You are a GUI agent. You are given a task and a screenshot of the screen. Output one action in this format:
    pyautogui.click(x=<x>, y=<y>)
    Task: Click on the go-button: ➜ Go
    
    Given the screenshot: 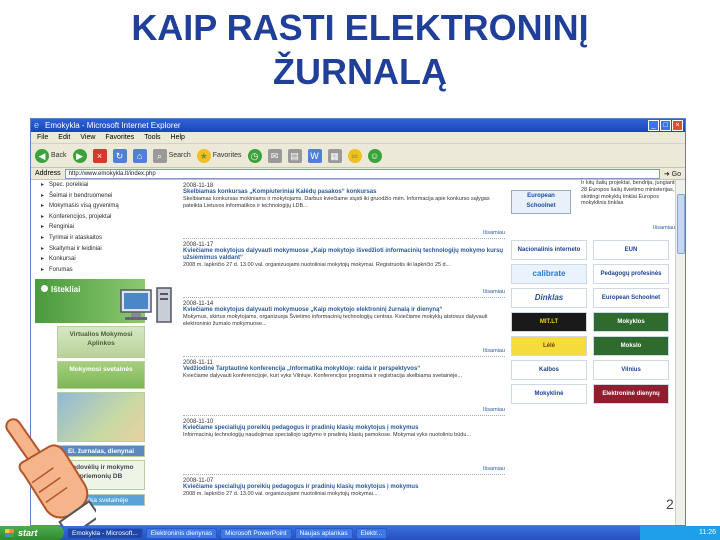 What is the action you would take?
    pyautogui.click(x=674, y=174)
    